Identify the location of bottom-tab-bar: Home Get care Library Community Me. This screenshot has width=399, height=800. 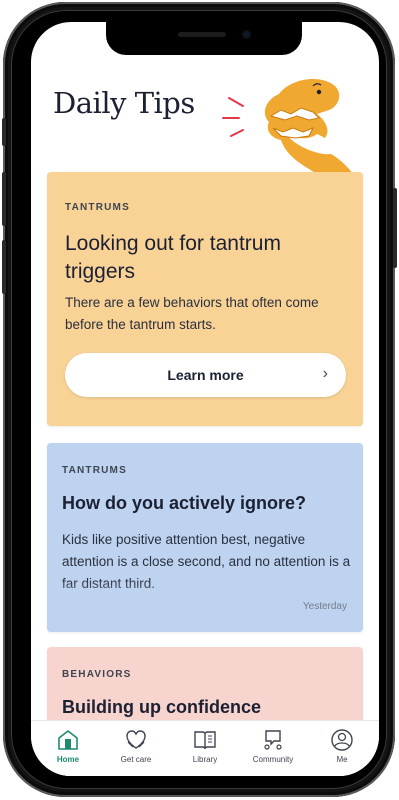
(205, 748).